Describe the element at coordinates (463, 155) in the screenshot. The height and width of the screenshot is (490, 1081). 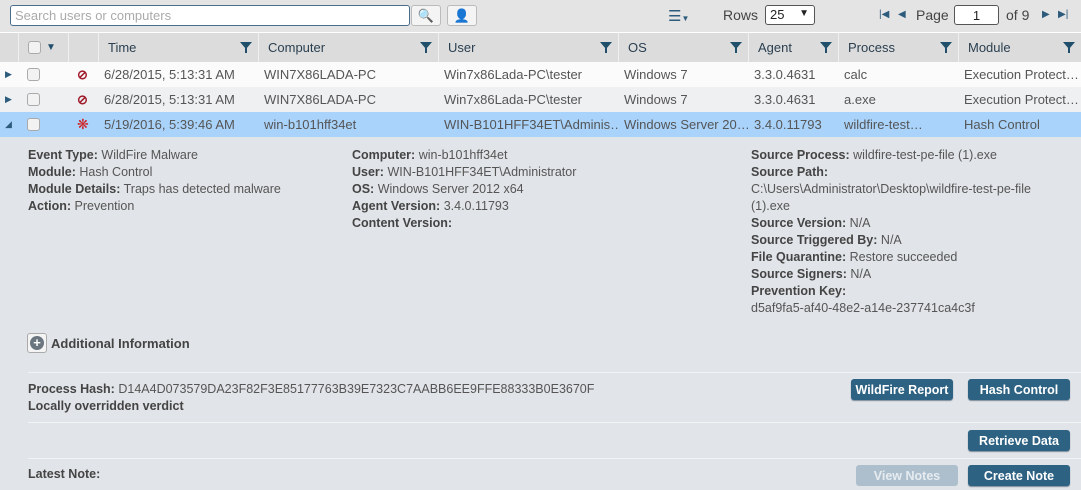
I see `field-value: win-b101hff34et` at that location.